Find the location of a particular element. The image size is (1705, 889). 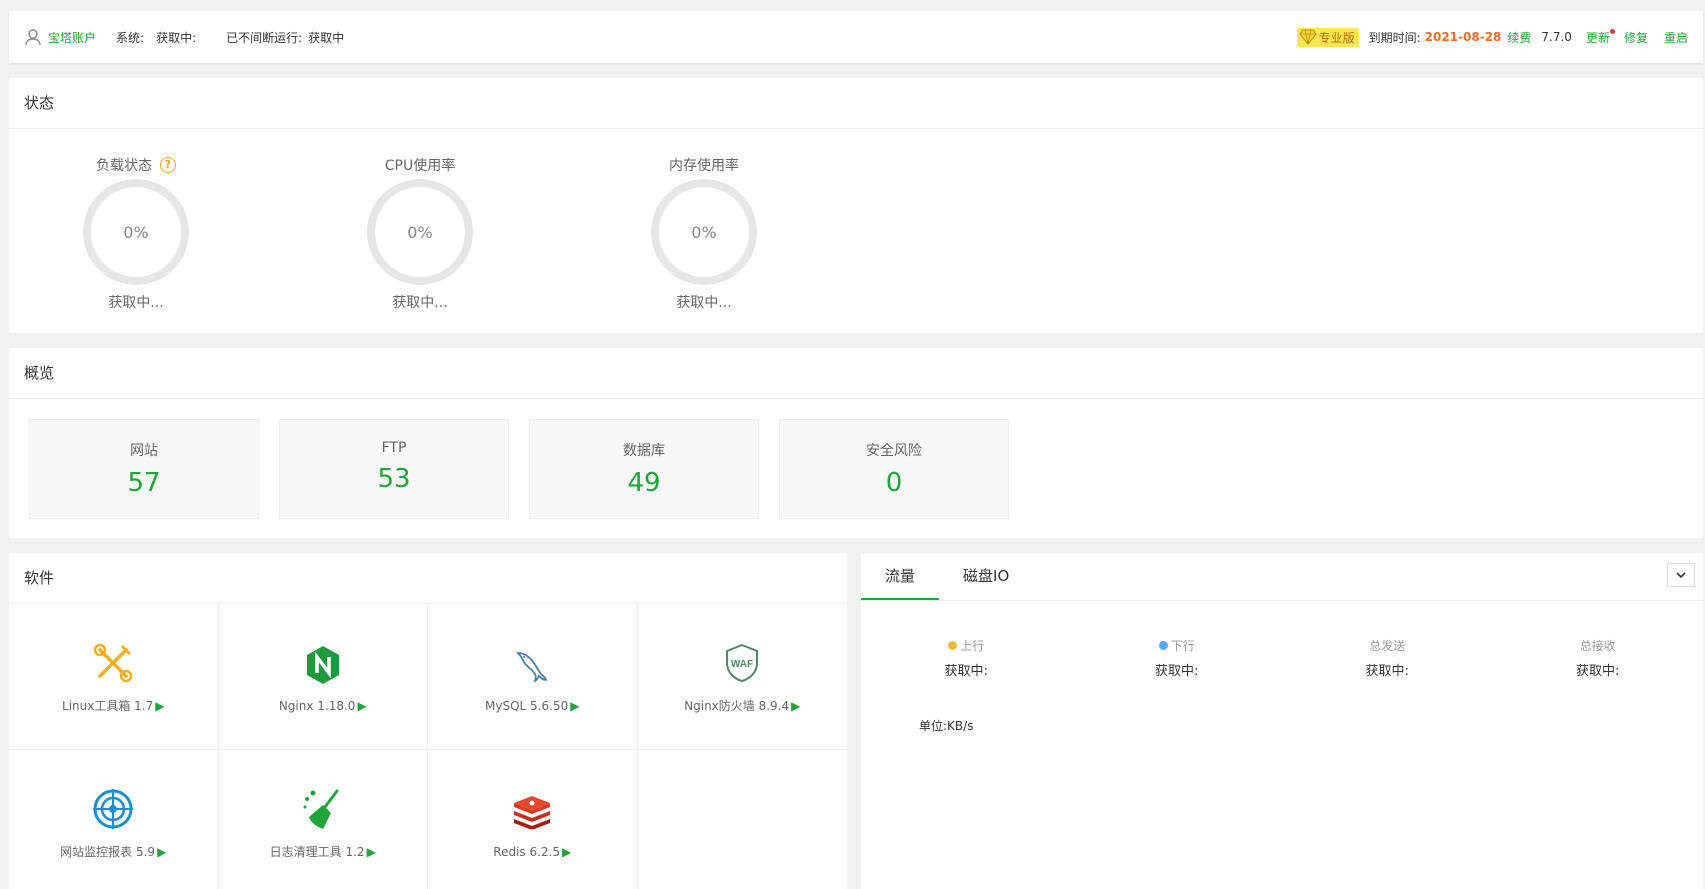

tab-traffic: 流量 is located at coordinates (900, 576).